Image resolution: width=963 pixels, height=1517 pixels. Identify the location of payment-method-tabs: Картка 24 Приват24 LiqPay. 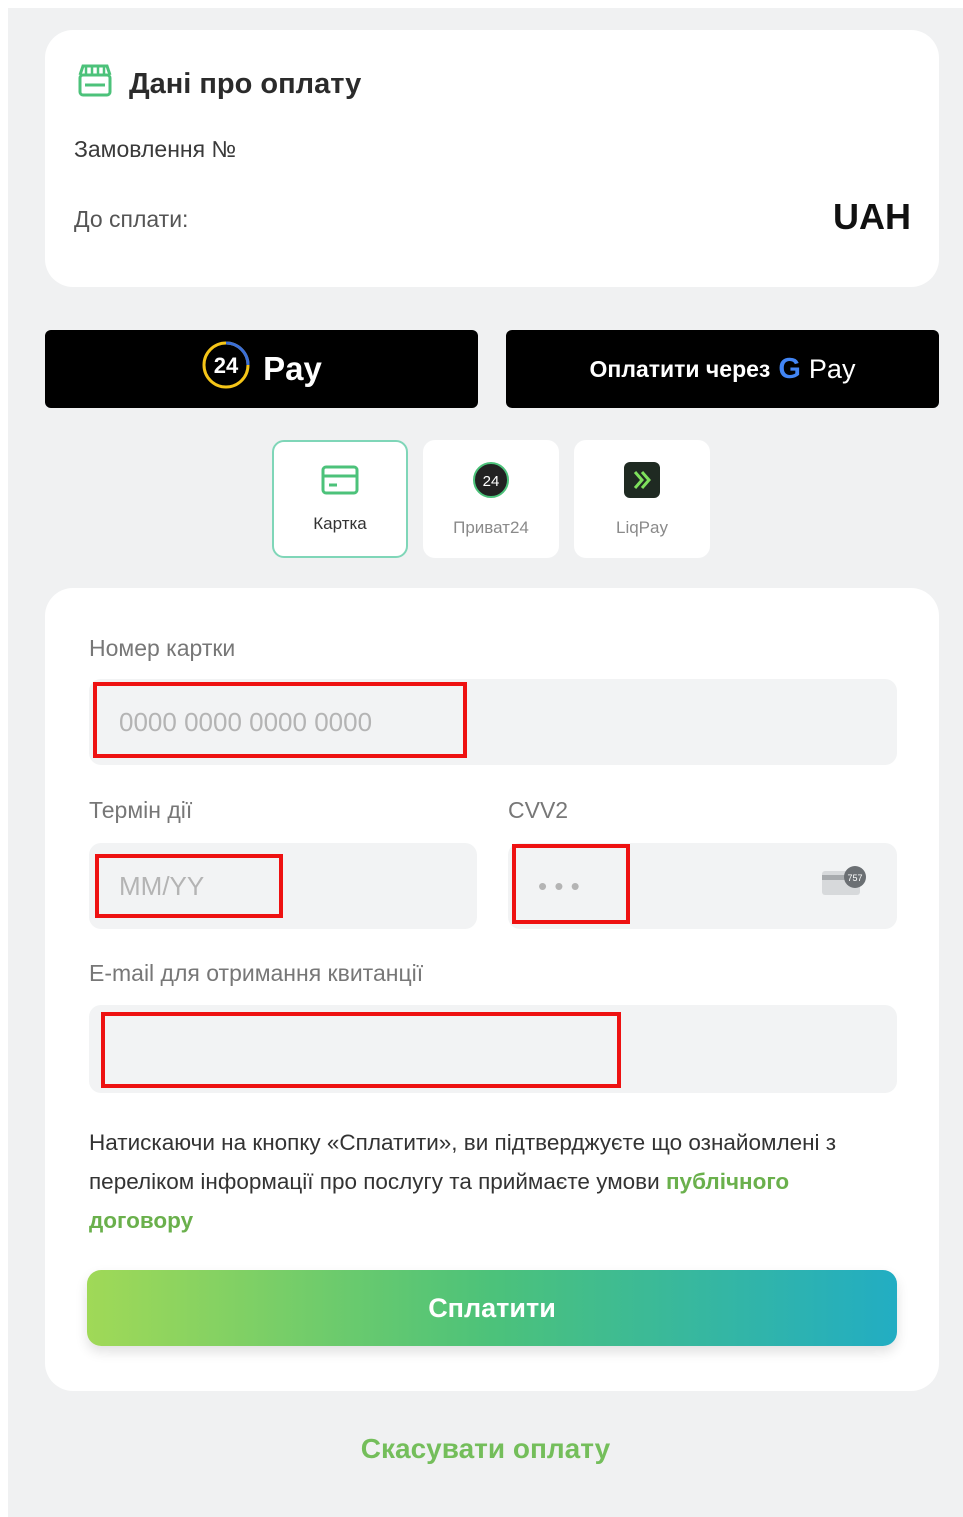
(491, 499).